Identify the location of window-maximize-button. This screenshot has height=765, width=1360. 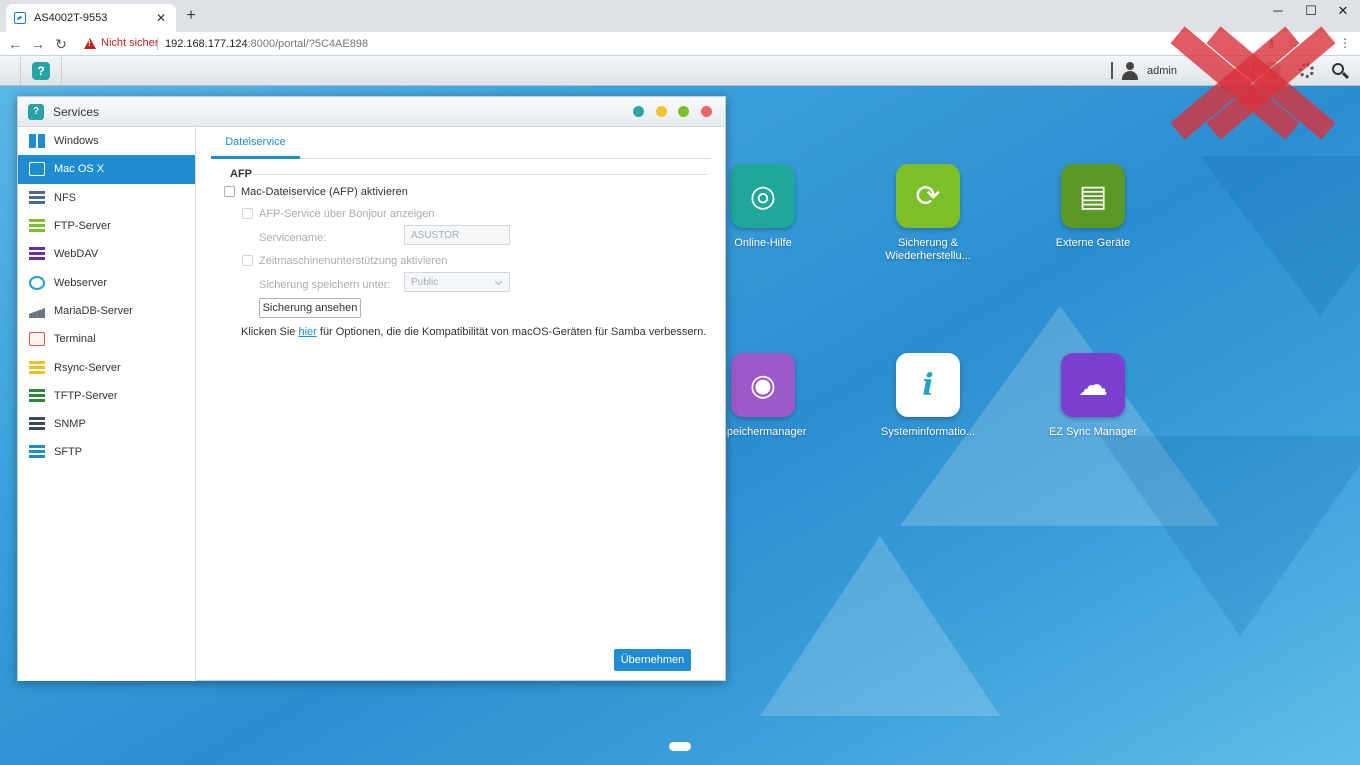
(683, 111).